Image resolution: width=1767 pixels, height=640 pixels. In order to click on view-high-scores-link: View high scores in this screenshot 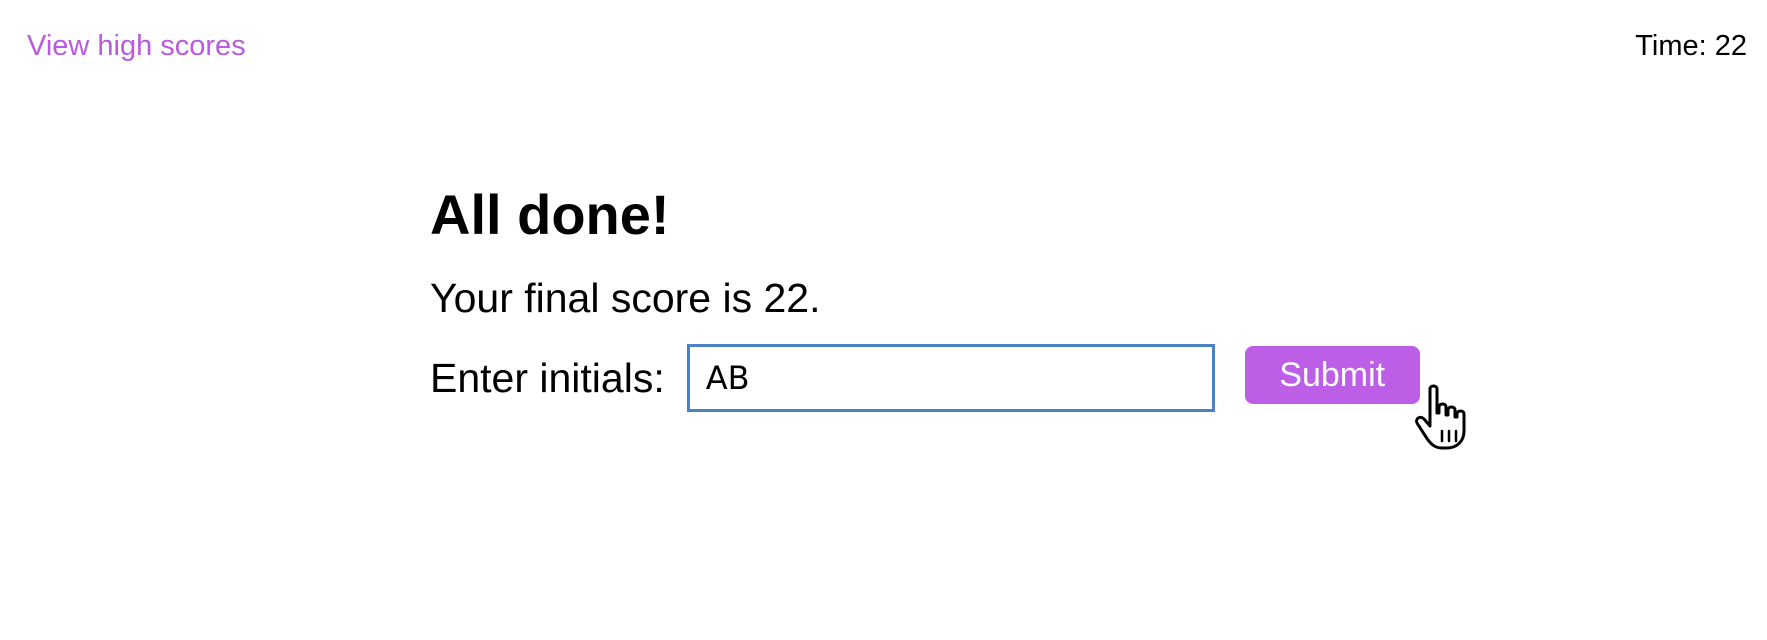, I will do `click(136, 46)`.